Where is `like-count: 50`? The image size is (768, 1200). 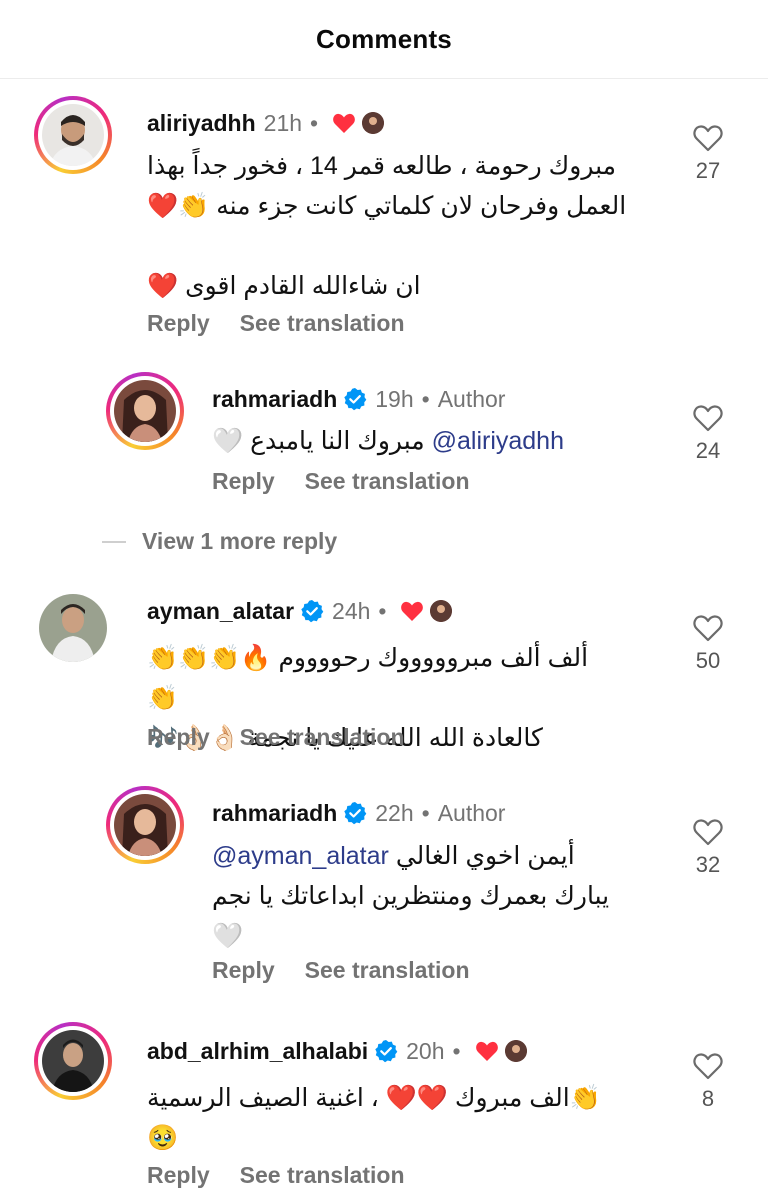
like-count: 50 is located at coordinates (708, 660).